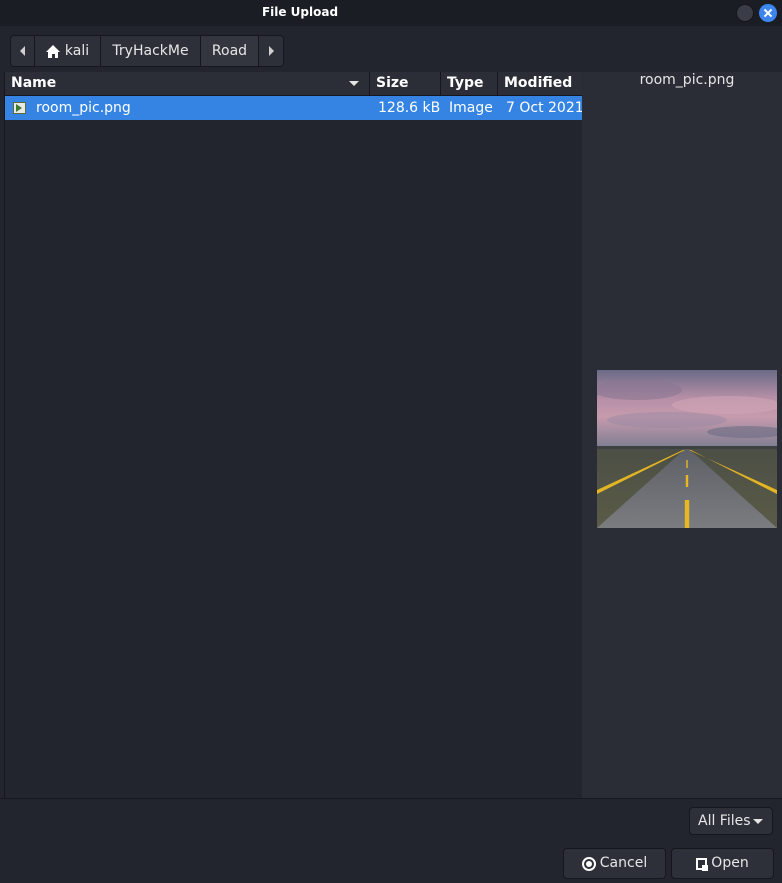 This screenshot has width=782, height=883. I want to click on arrow-right-icon, so click(271, 51).